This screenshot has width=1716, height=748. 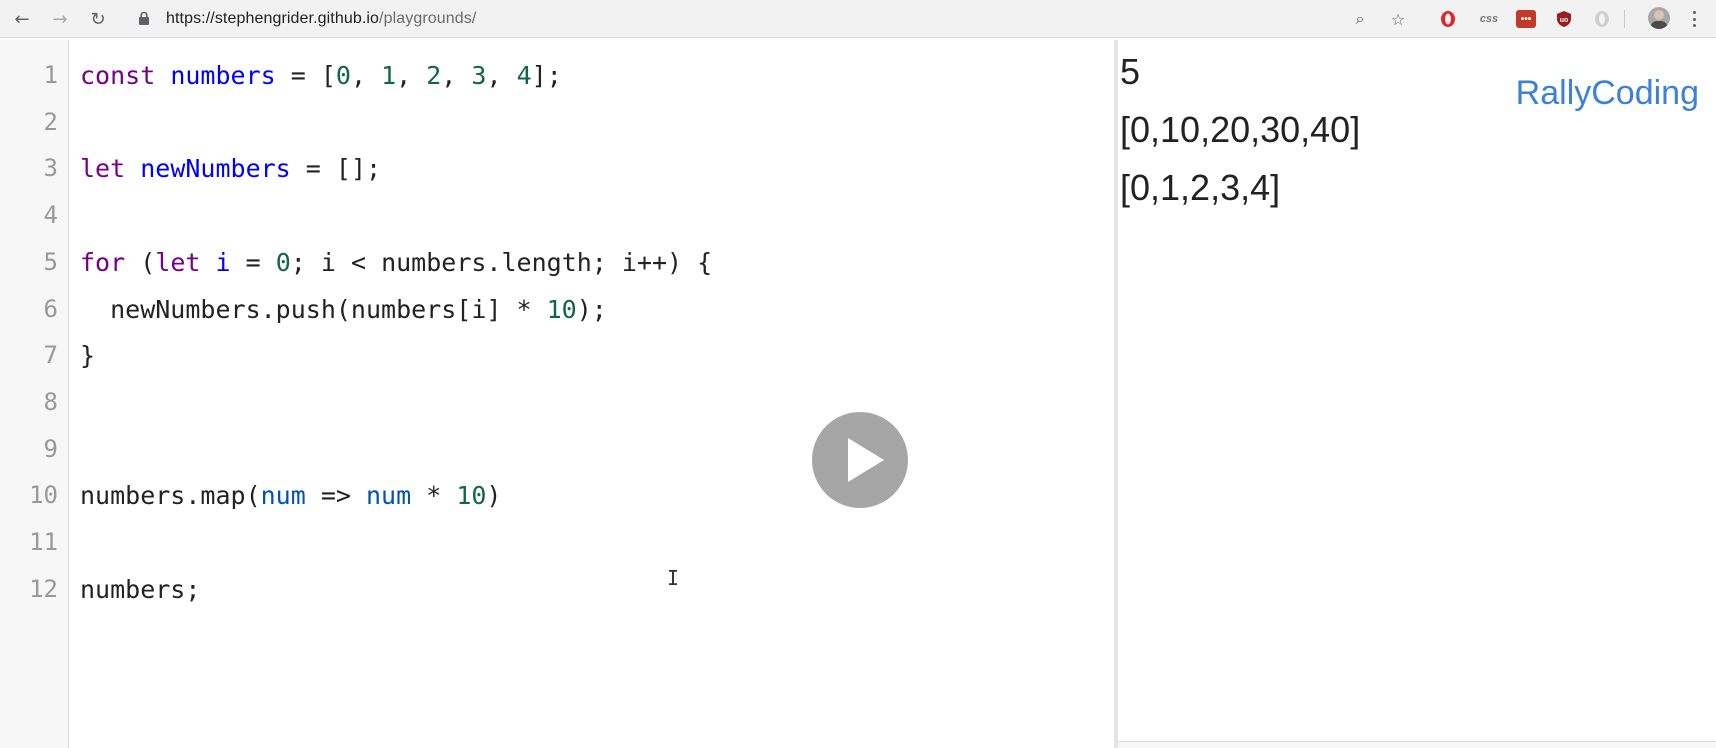 I want to click on code-token: ];, so click(x=546, y=75).